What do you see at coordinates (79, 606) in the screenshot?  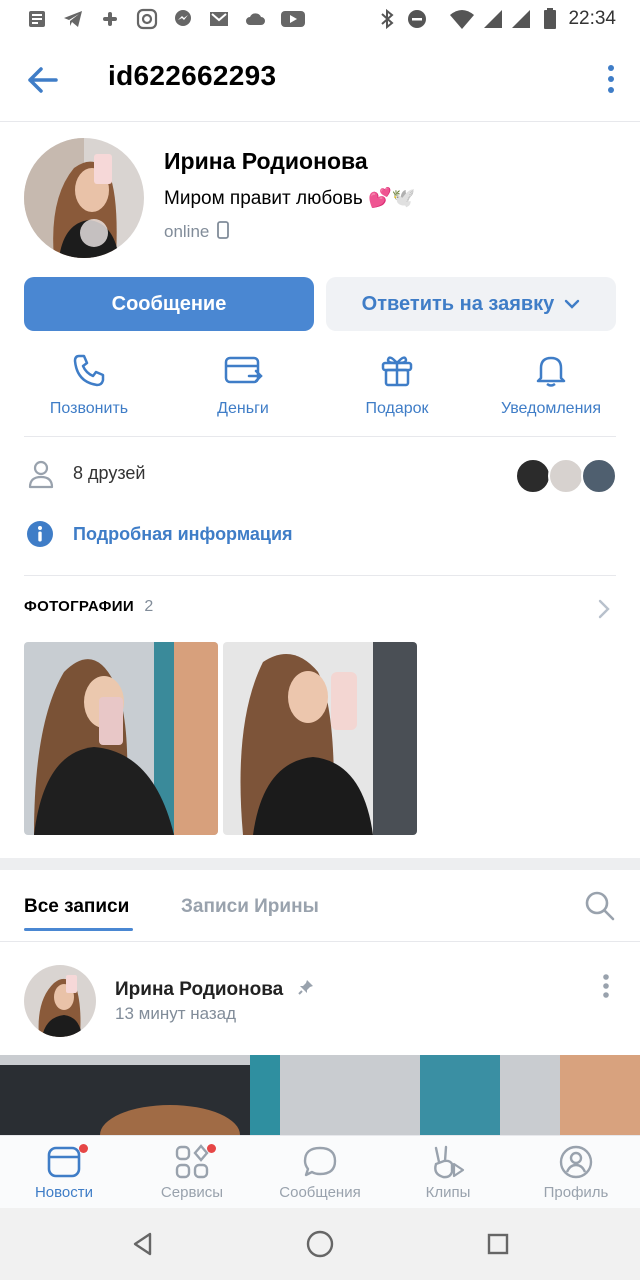 I see `photos-title: ФОТОГРАФИИ` at bounding box center [79, 606].